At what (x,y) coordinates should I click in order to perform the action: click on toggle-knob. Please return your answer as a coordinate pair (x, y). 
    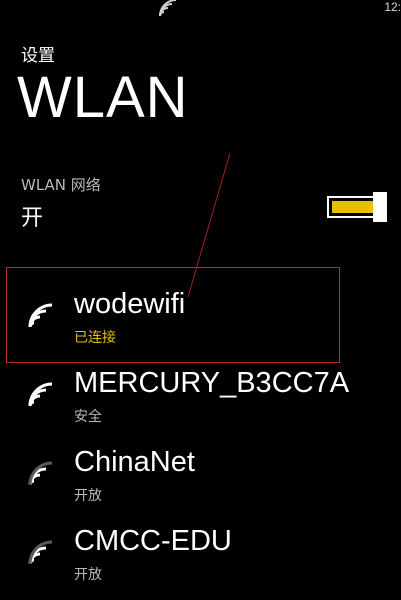
    Looking at the image, I should click on (380, 207).